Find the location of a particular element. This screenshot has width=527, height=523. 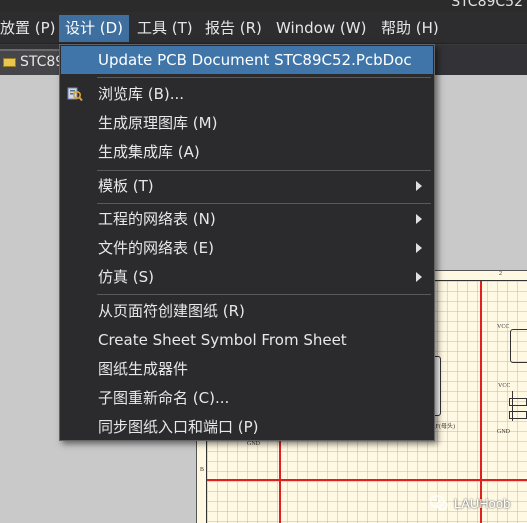

schematic-component is located at coordinates (518, 346).